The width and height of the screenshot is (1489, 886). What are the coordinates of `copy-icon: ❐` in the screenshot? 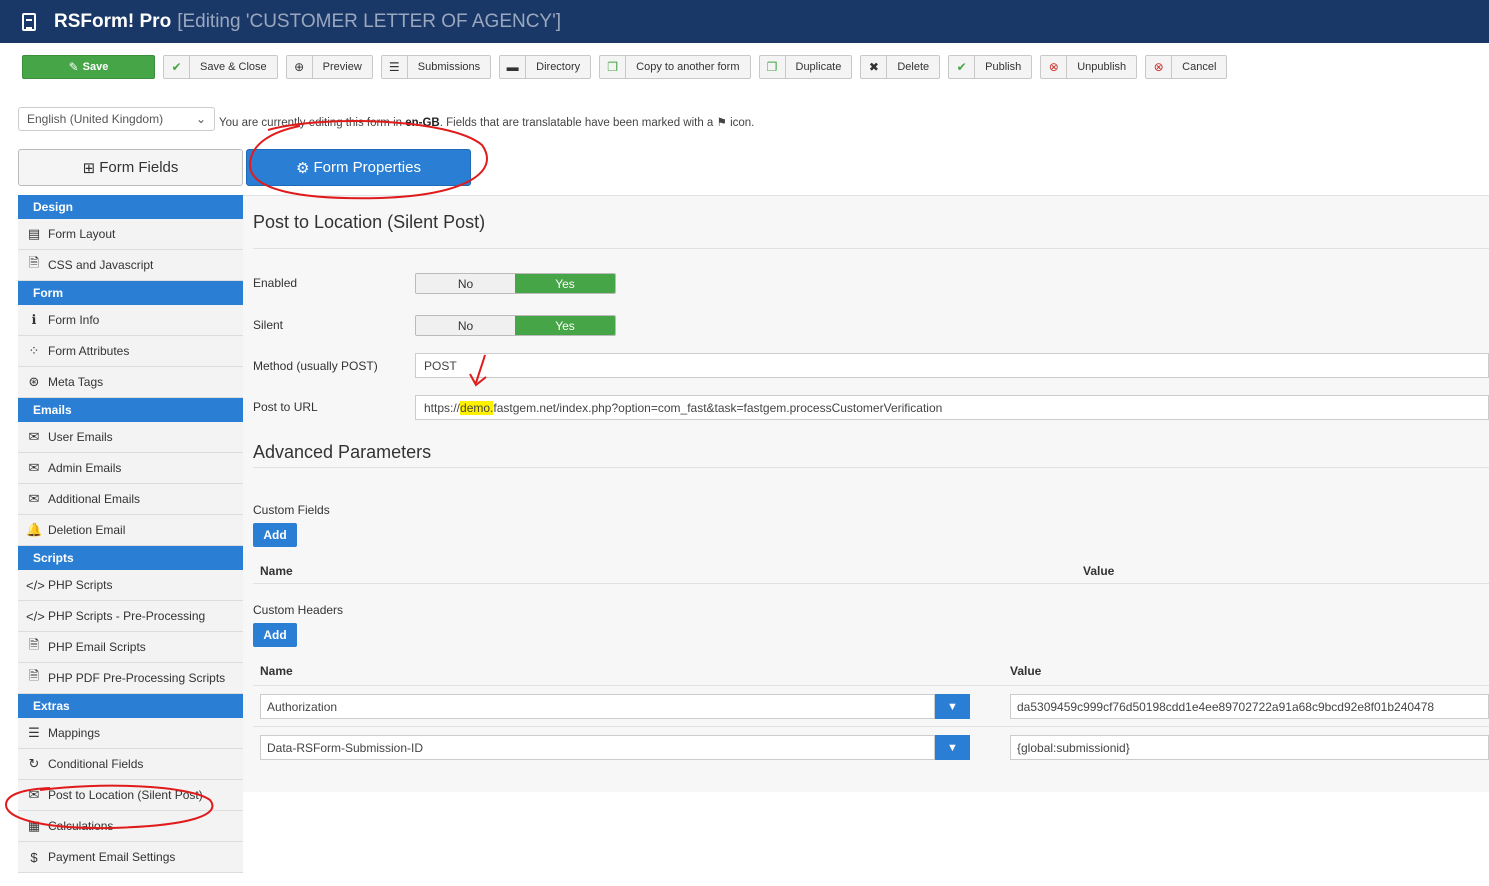 It's located at (613, 67).